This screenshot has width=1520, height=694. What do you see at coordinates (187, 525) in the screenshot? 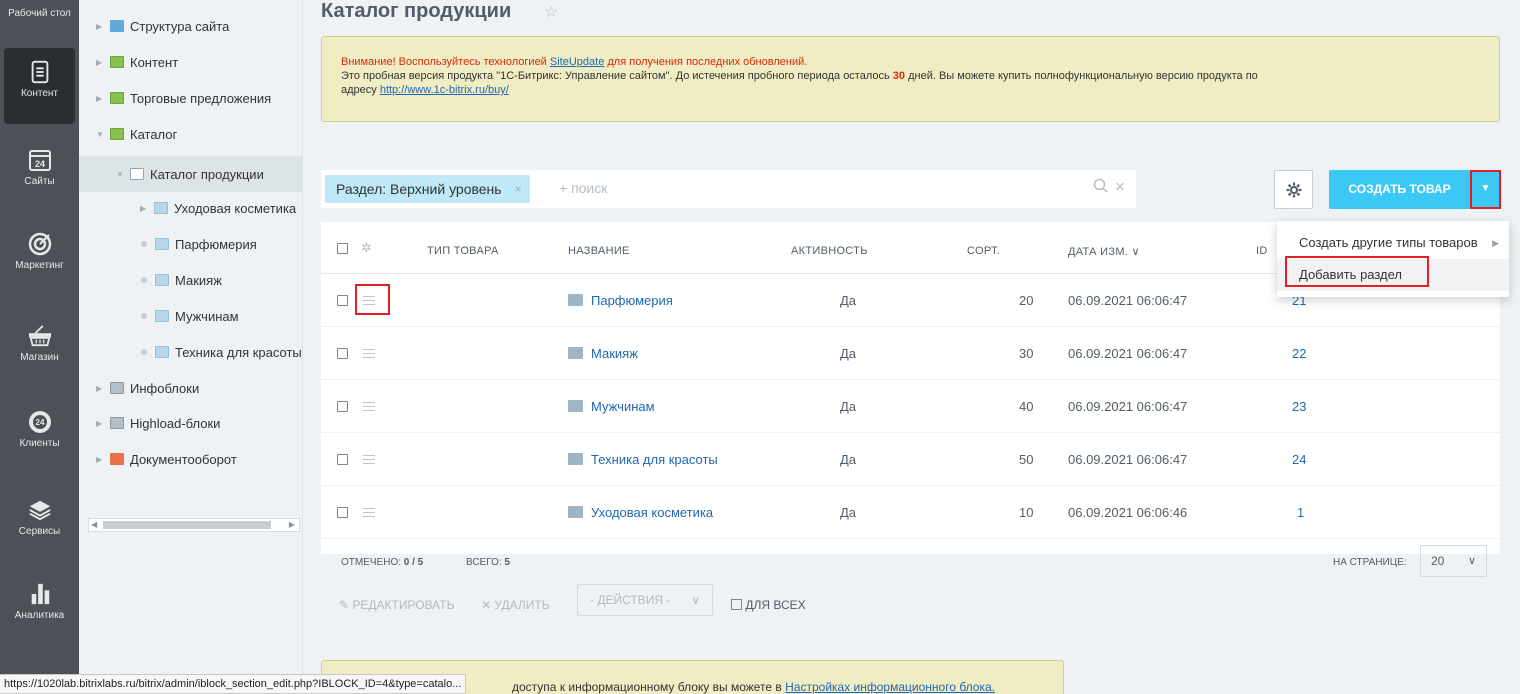
I see `scroll-thumb` at bounding box center [187, 525].